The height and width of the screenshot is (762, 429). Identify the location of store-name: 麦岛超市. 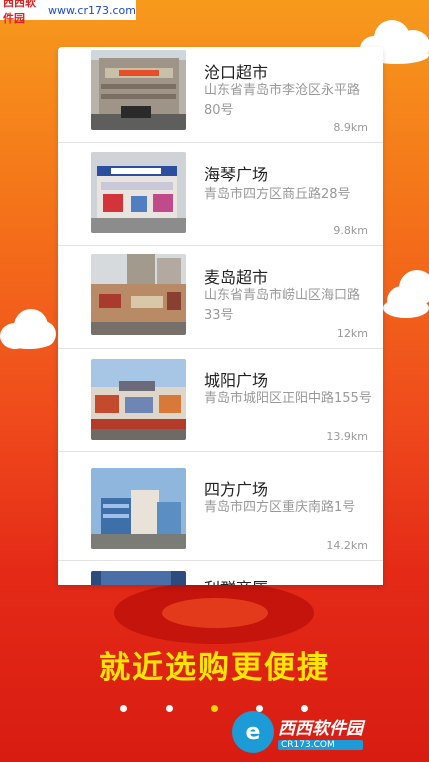
(236, 277).